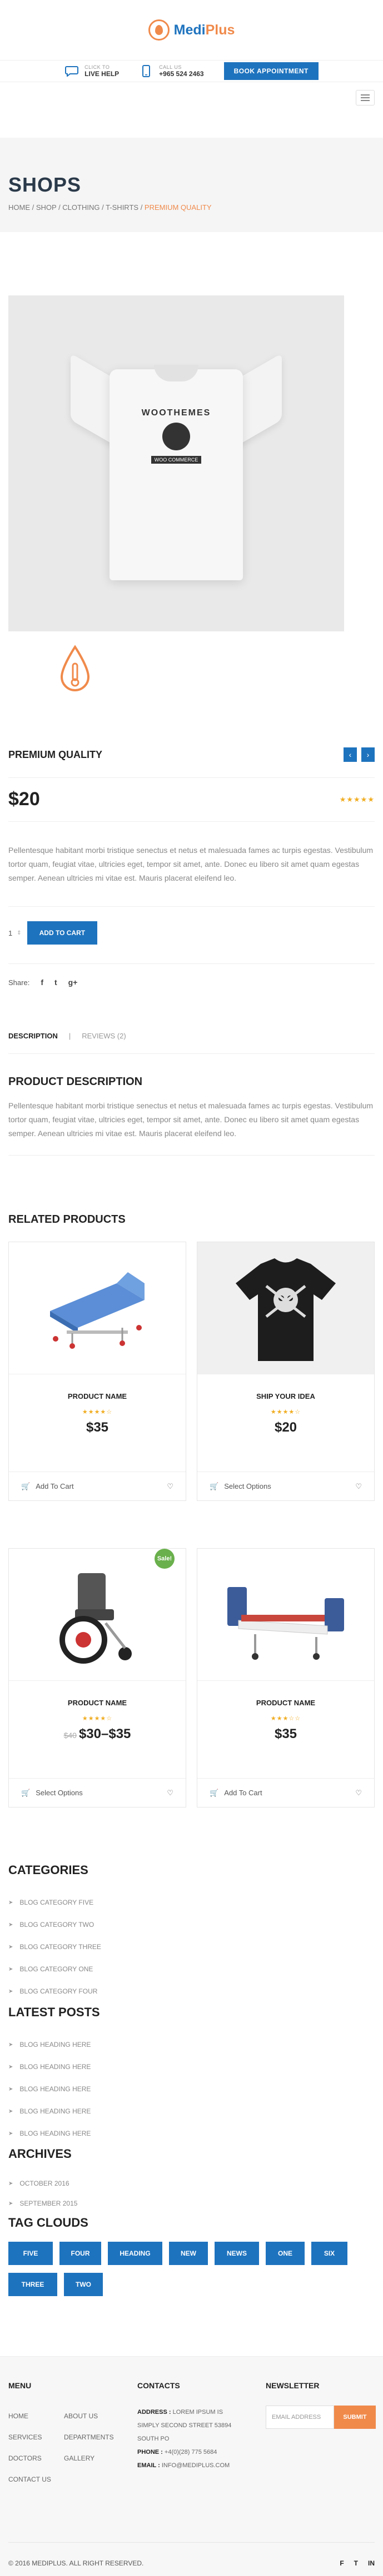 The width and height of the screenshot is (383, 2576). What do you see at coordinates (32, 2284) in the screenshot?
I see `tag-button: THREE` at bounding box center [32, 2284].